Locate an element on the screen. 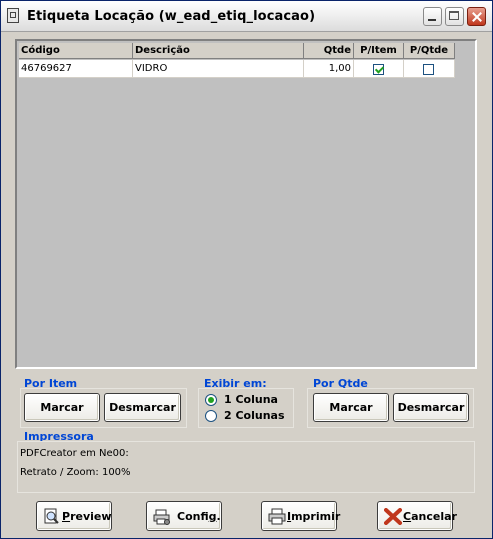 Image resolution: width=493 pixels, height=539 pixels. column-header-qtde: Qtde is located at coordinates (329, 51).